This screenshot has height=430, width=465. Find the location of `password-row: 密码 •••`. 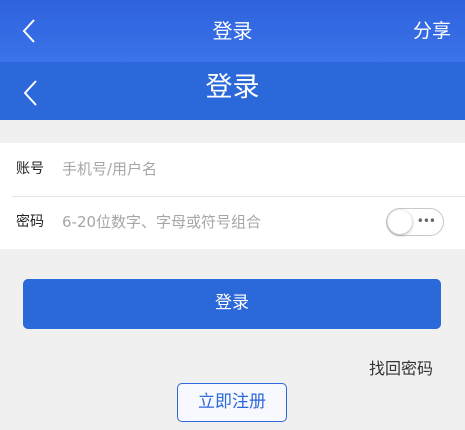

password-row: 密码 ••• is located at coordinates (232, 222).